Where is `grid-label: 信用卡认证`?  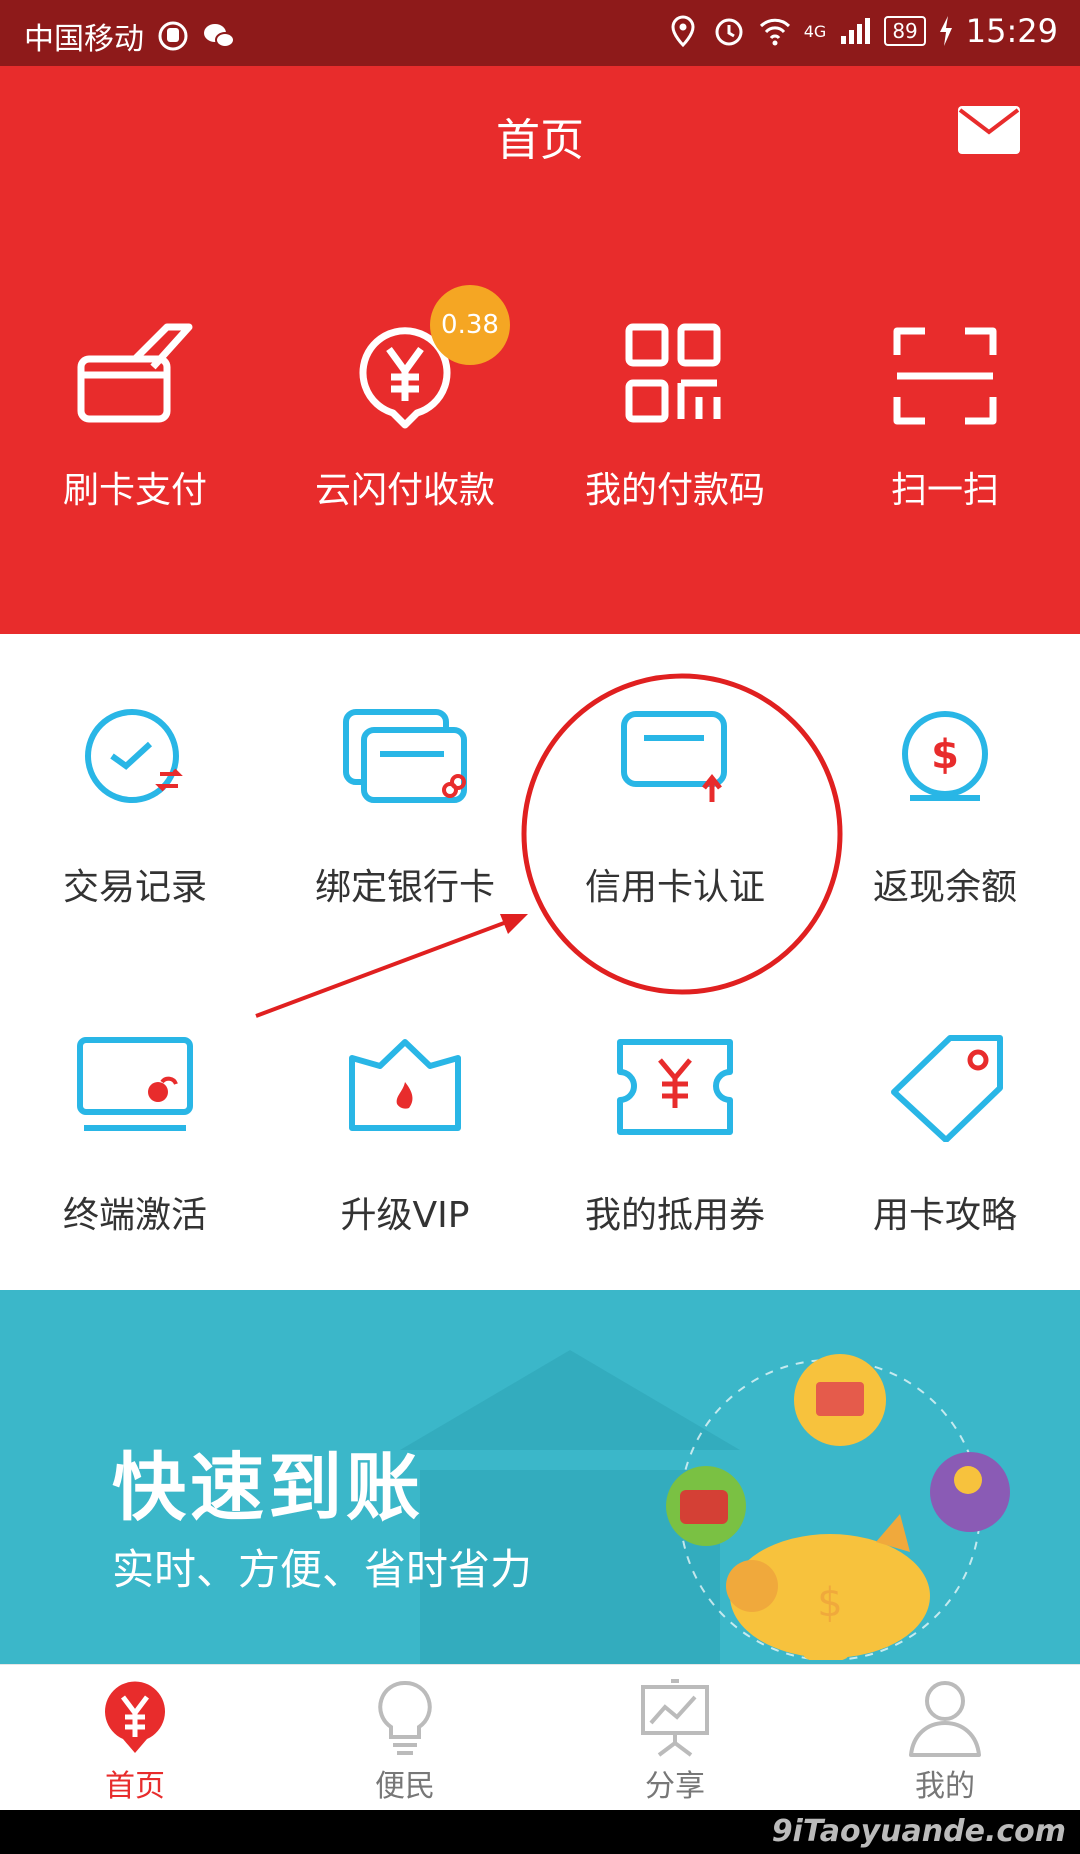
grid-label: 信用卡认证 is located at coordinates (674, 887).